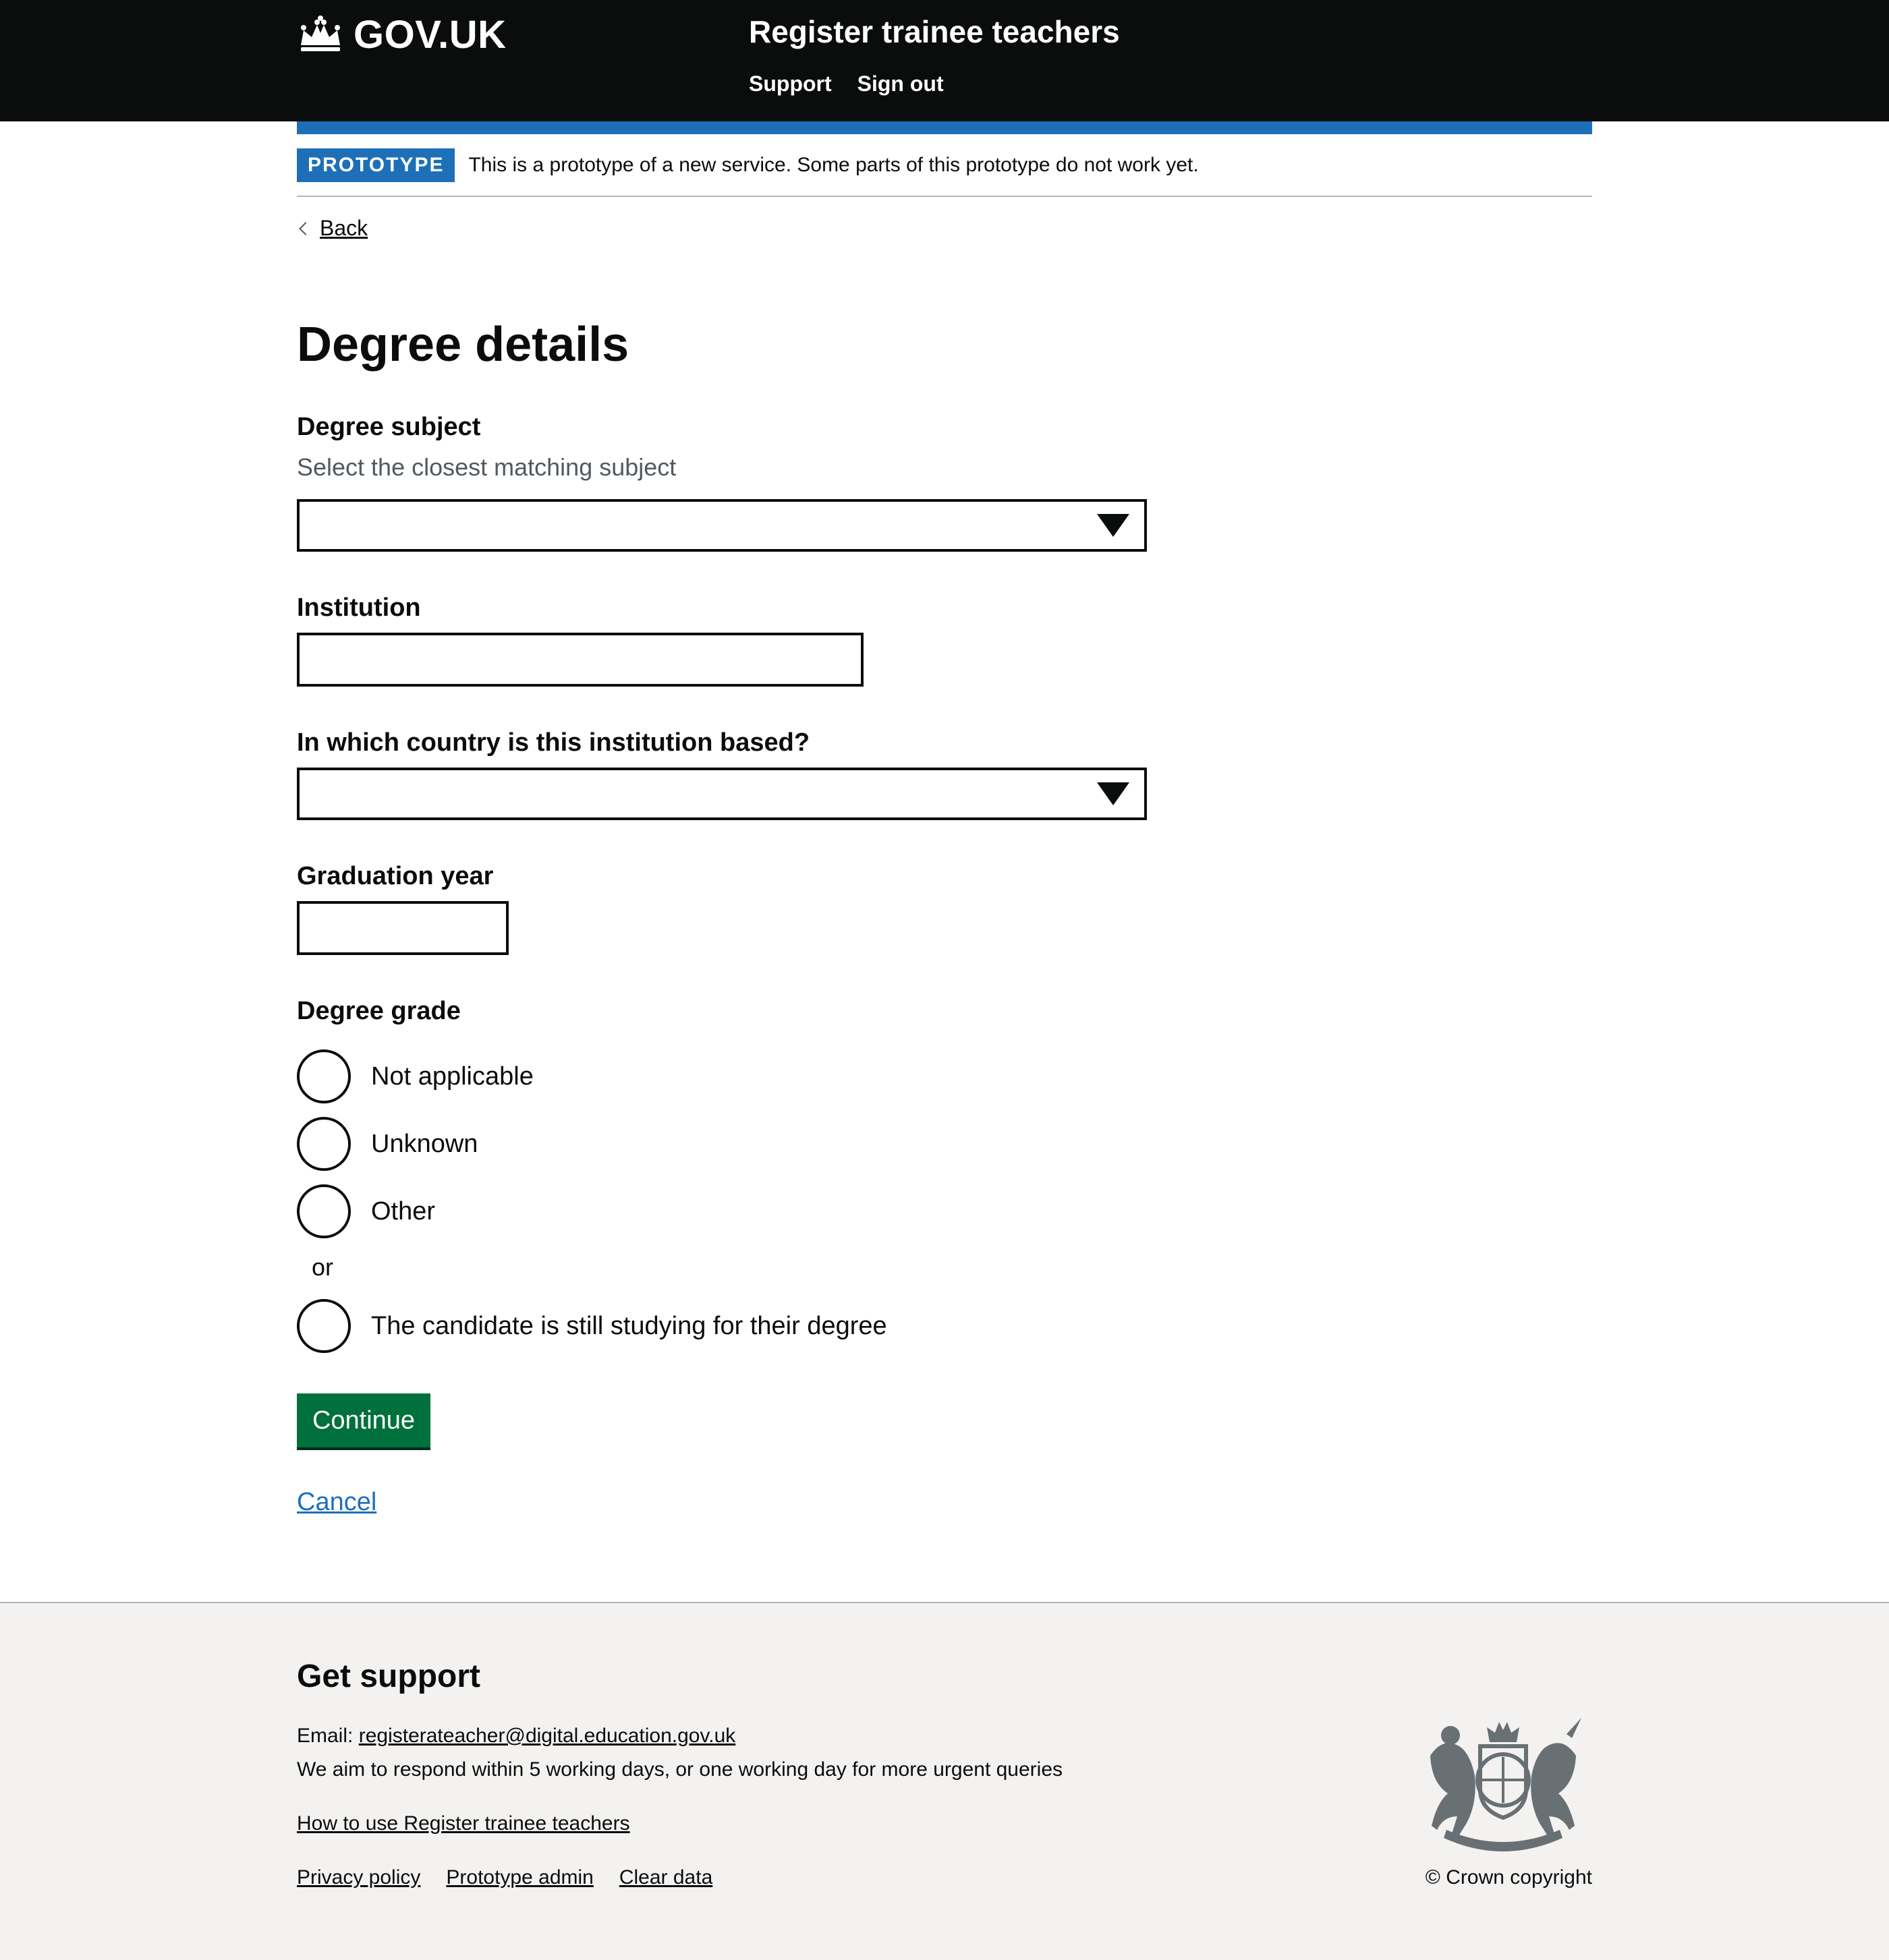  I want to click on nav-support-link: Support, so click(790, 83).